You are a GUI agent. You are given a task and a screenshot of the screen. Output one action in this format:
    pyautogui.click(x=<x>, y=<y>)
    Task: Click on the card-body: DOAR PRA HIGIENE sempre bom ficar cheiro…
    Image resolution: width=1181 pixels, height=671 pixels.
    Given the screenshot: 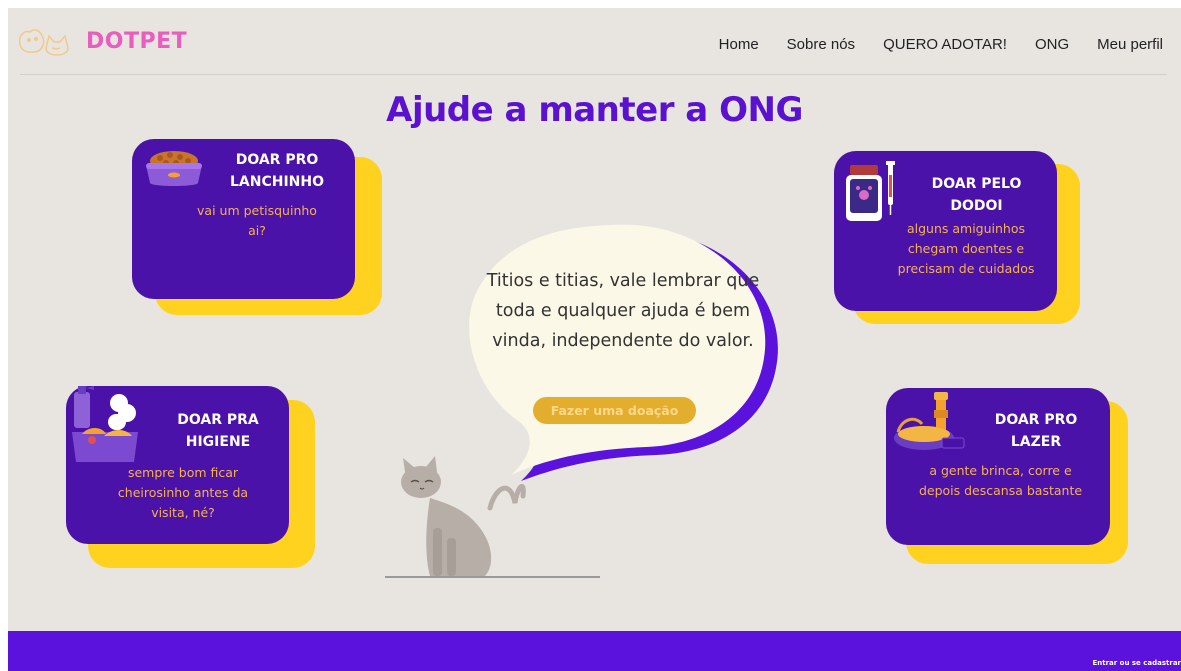 What is the action you would take?
    pyautogui.click(x=177, y=465)
    